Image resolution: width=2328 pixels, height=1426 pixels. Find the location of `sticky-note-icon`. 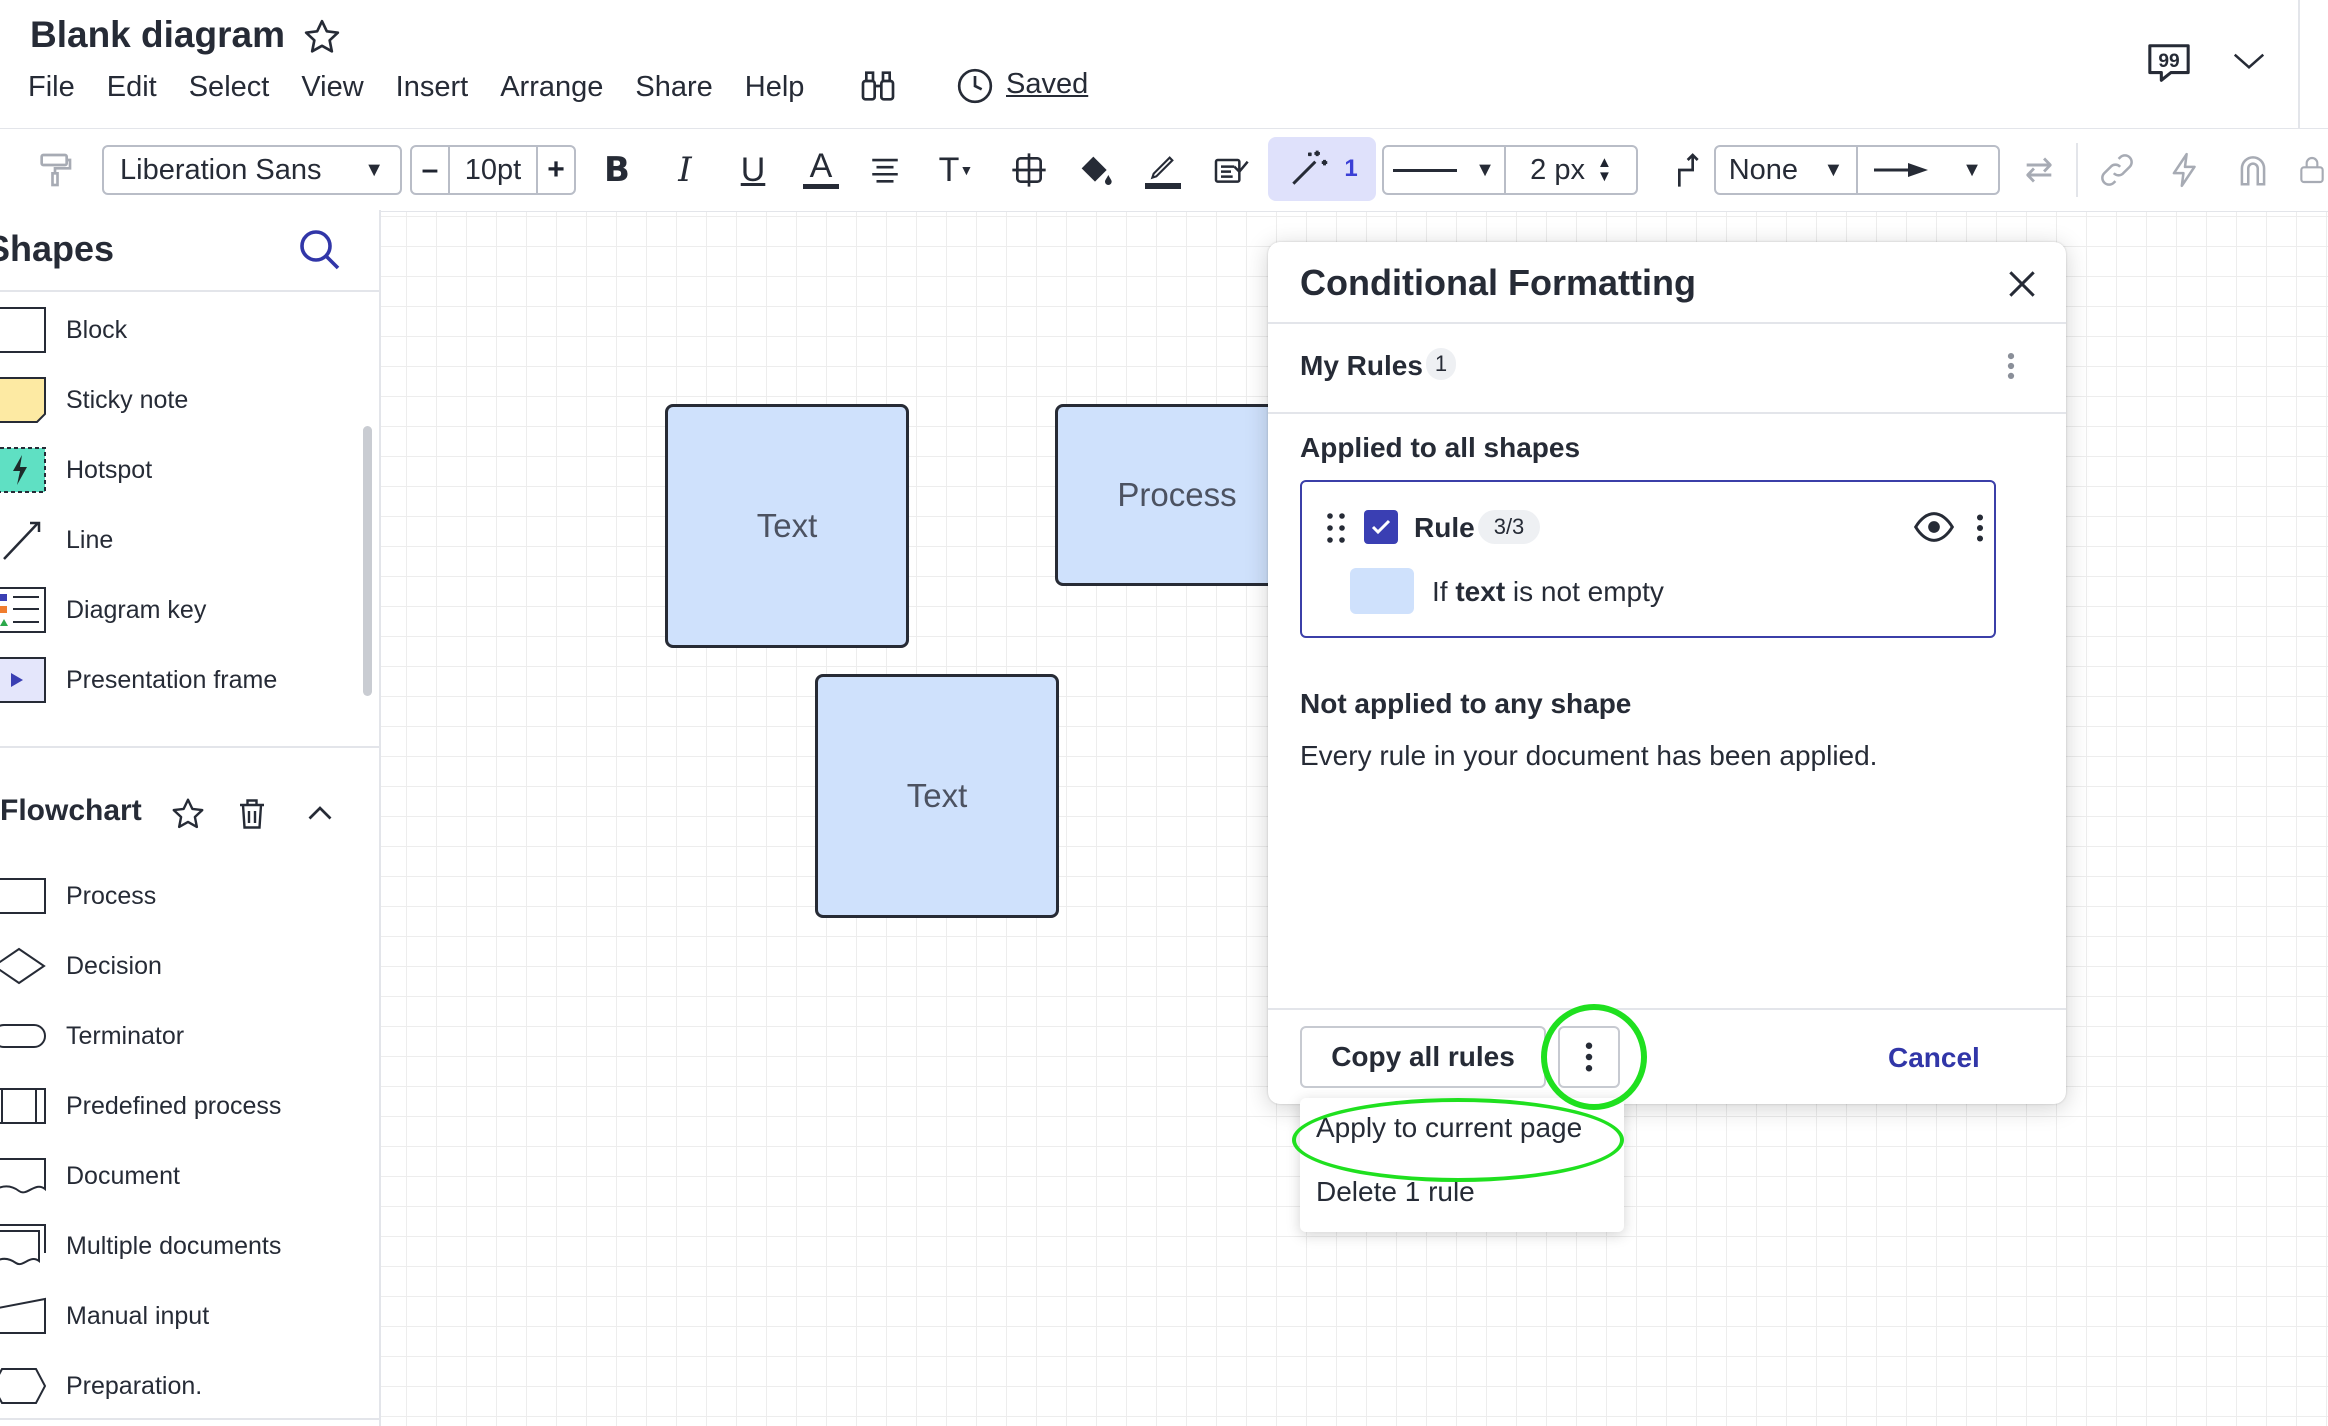

sticky-note-icon is located at coordinates (23, 400).